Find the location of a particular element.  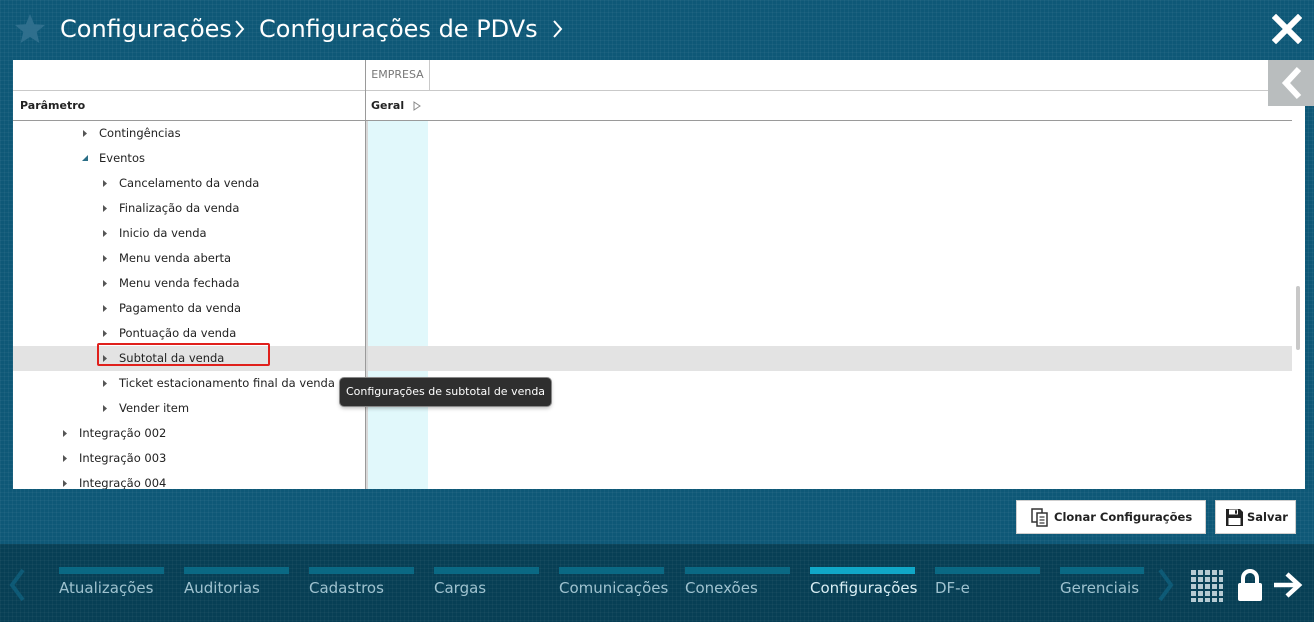

tree-item-label: Integração 002 is located at coordinates (123, 433).